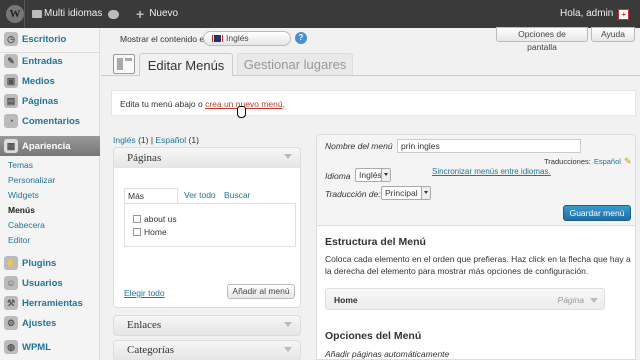 The image size is (640, 360). I want to click on menu-item-home: Home Página, so click(465, 299).